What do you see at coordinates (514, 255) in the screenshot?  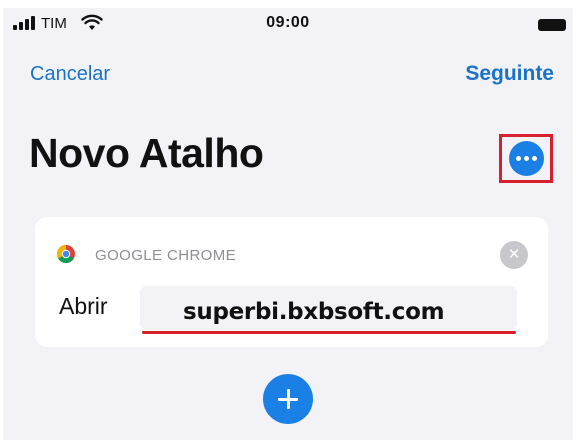 I see `close-circle-icon: ×` at bounding box center [514, 255].